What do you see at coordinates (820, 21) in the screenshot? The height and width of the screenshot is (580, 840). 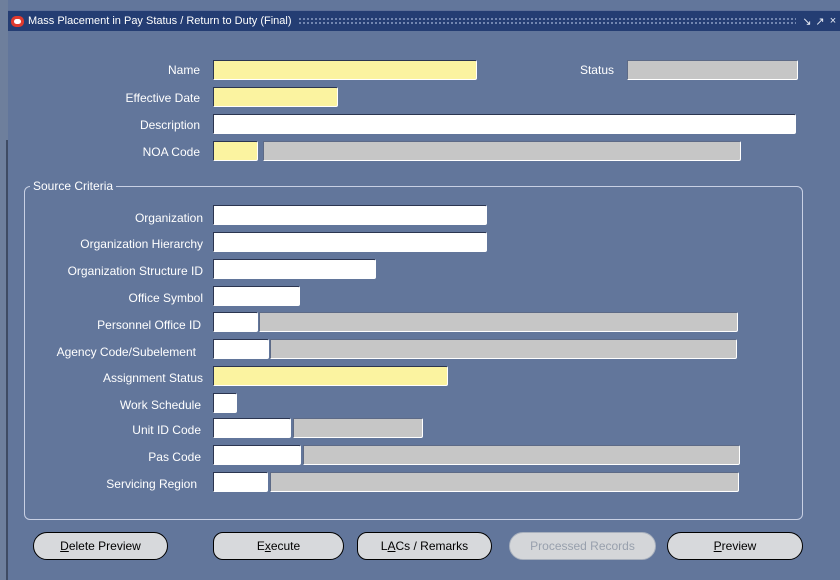 I see `maximize-icon: ↗` at bounding box center [820, 21].